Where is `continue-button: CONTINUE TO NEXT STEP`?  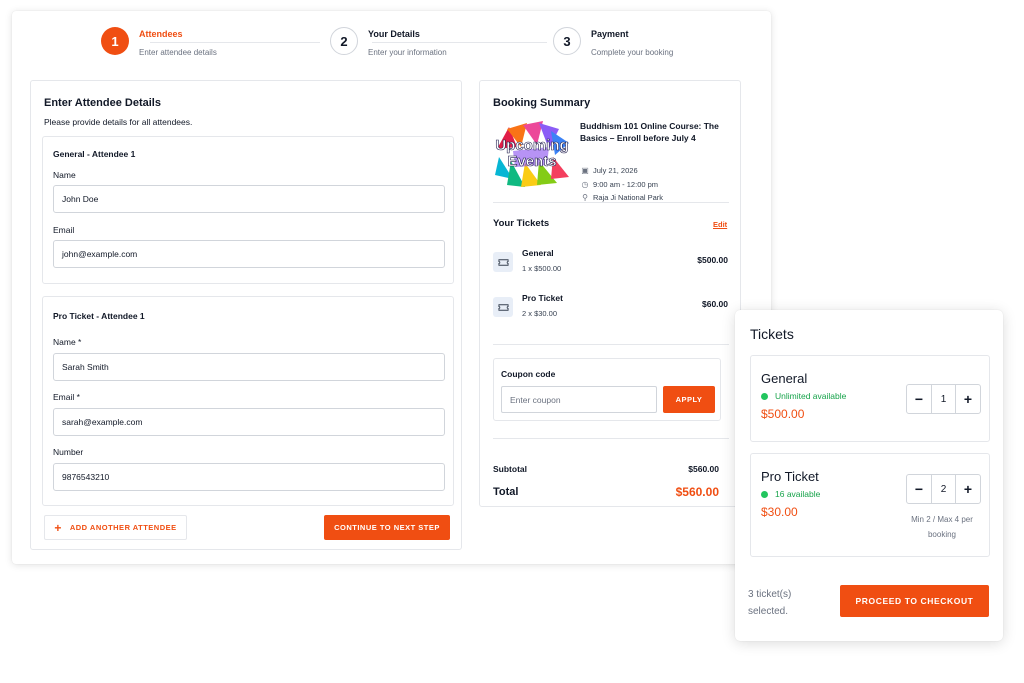 continue-button: CONTINUE TO NEXT STEP is located at coordinates (387, 527).